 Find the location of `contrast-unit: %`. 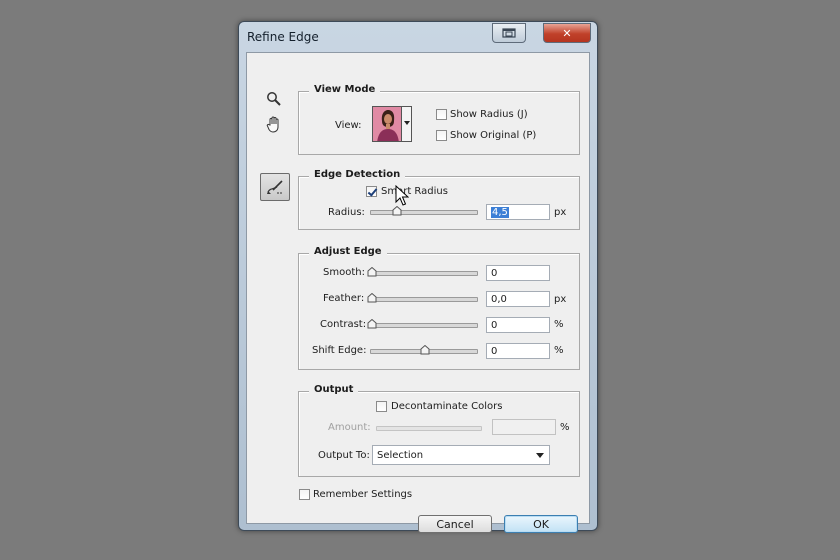

contrast-unit: % is located at coordinates (559, 324).